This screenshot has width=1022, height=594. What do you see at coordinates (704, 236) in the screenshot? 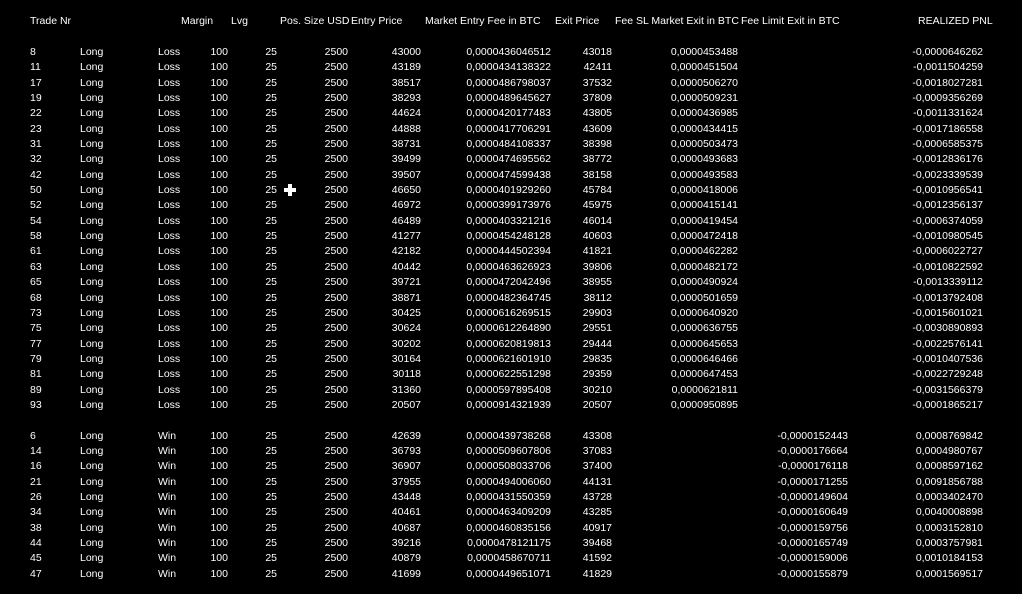
I see `cell-fee-sl: 0,0000472418` at bounding box center [704, 236].